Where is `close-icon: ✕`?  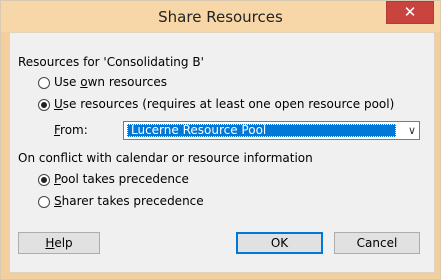 close-icon: ✕ is located at coordinates (410, 12).